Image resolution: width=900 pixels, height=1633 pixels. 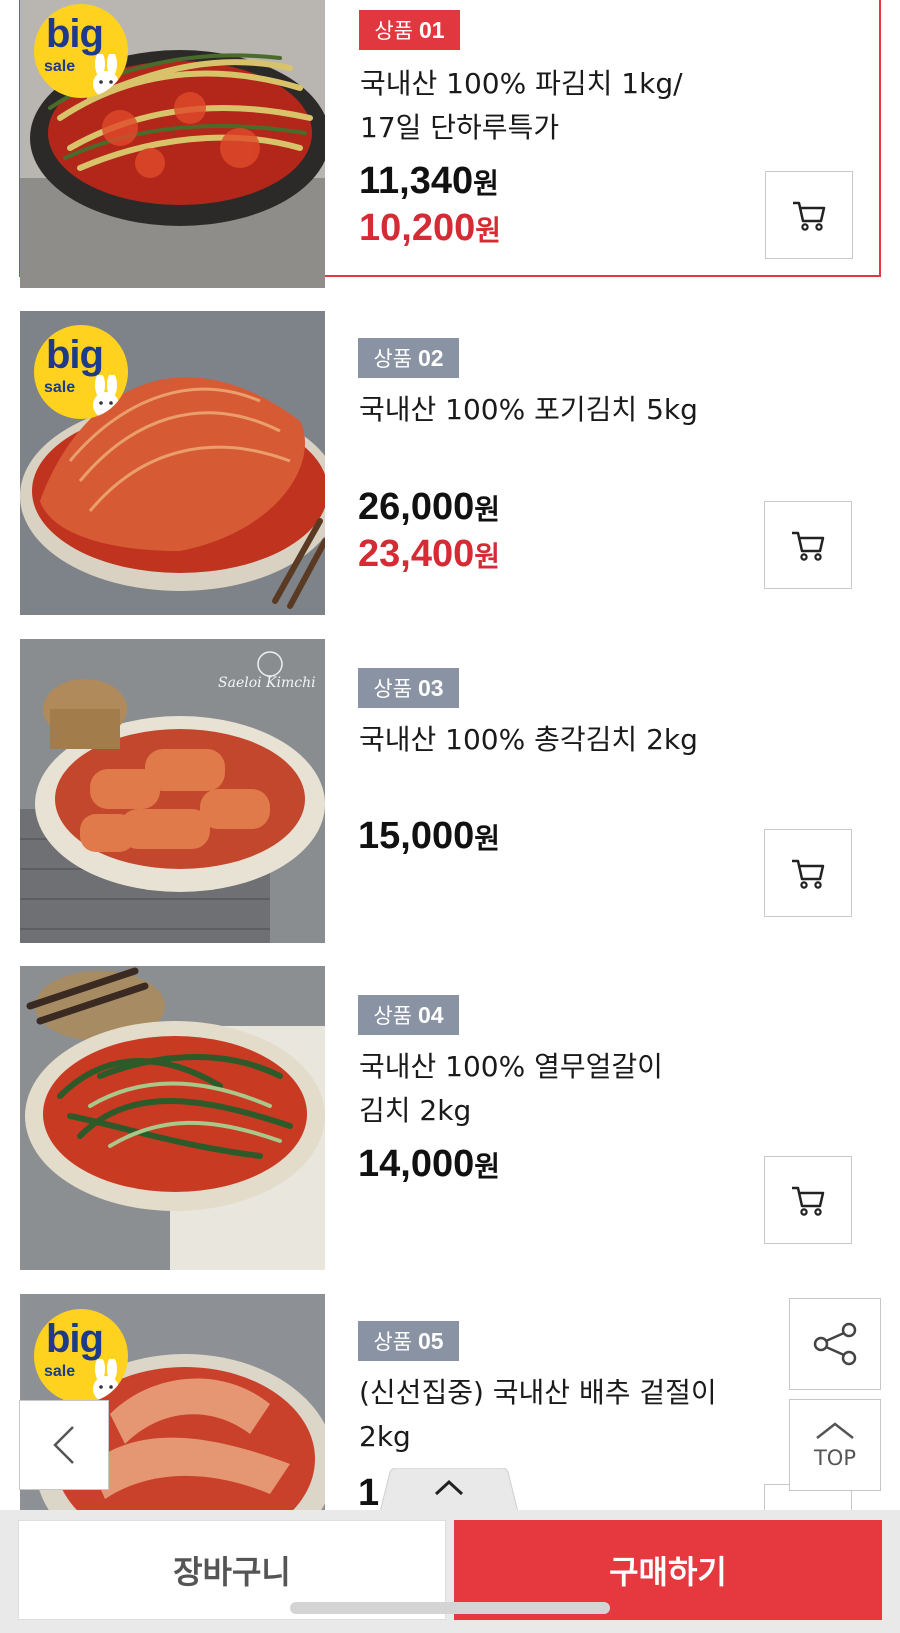 I want to click on product-name-03: 국내산 100% 총각김치 2kg, so click(x=579, y=740).